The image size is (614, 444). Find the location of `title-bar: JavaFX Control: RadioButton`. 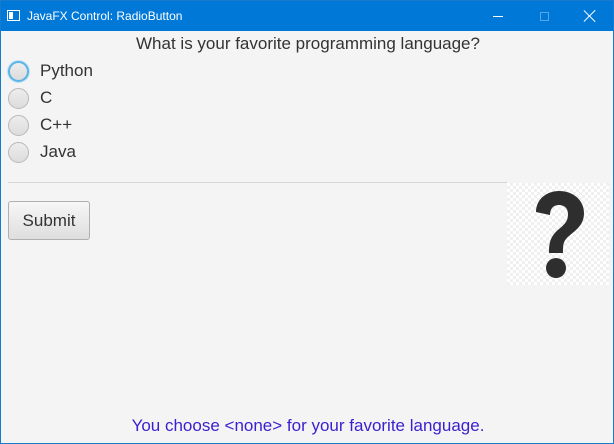

title-bar: JavaFX Control: RadioButton is located at coordinates (307, 16).